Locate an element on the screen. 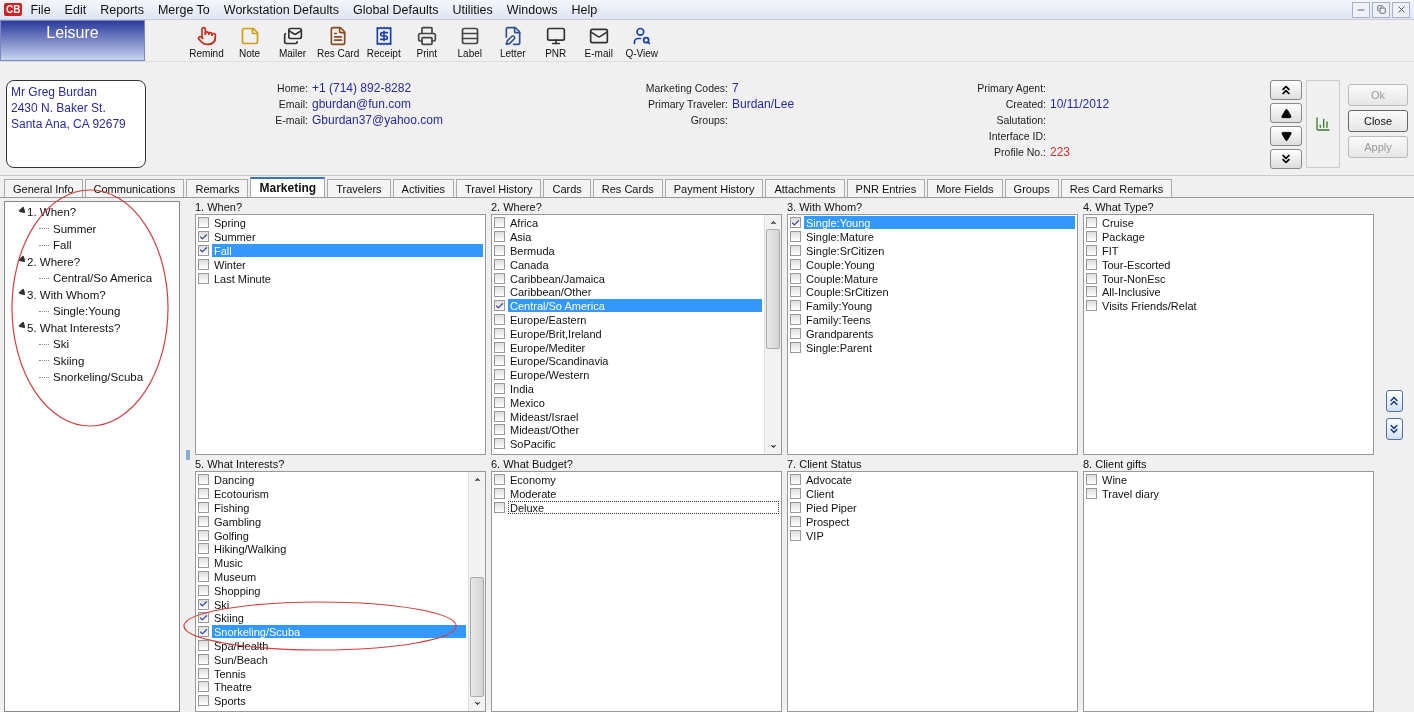 Image resolution: width=1414 pixels, height=712 pixels. tab: Cards is located at coordinates (567, 188).